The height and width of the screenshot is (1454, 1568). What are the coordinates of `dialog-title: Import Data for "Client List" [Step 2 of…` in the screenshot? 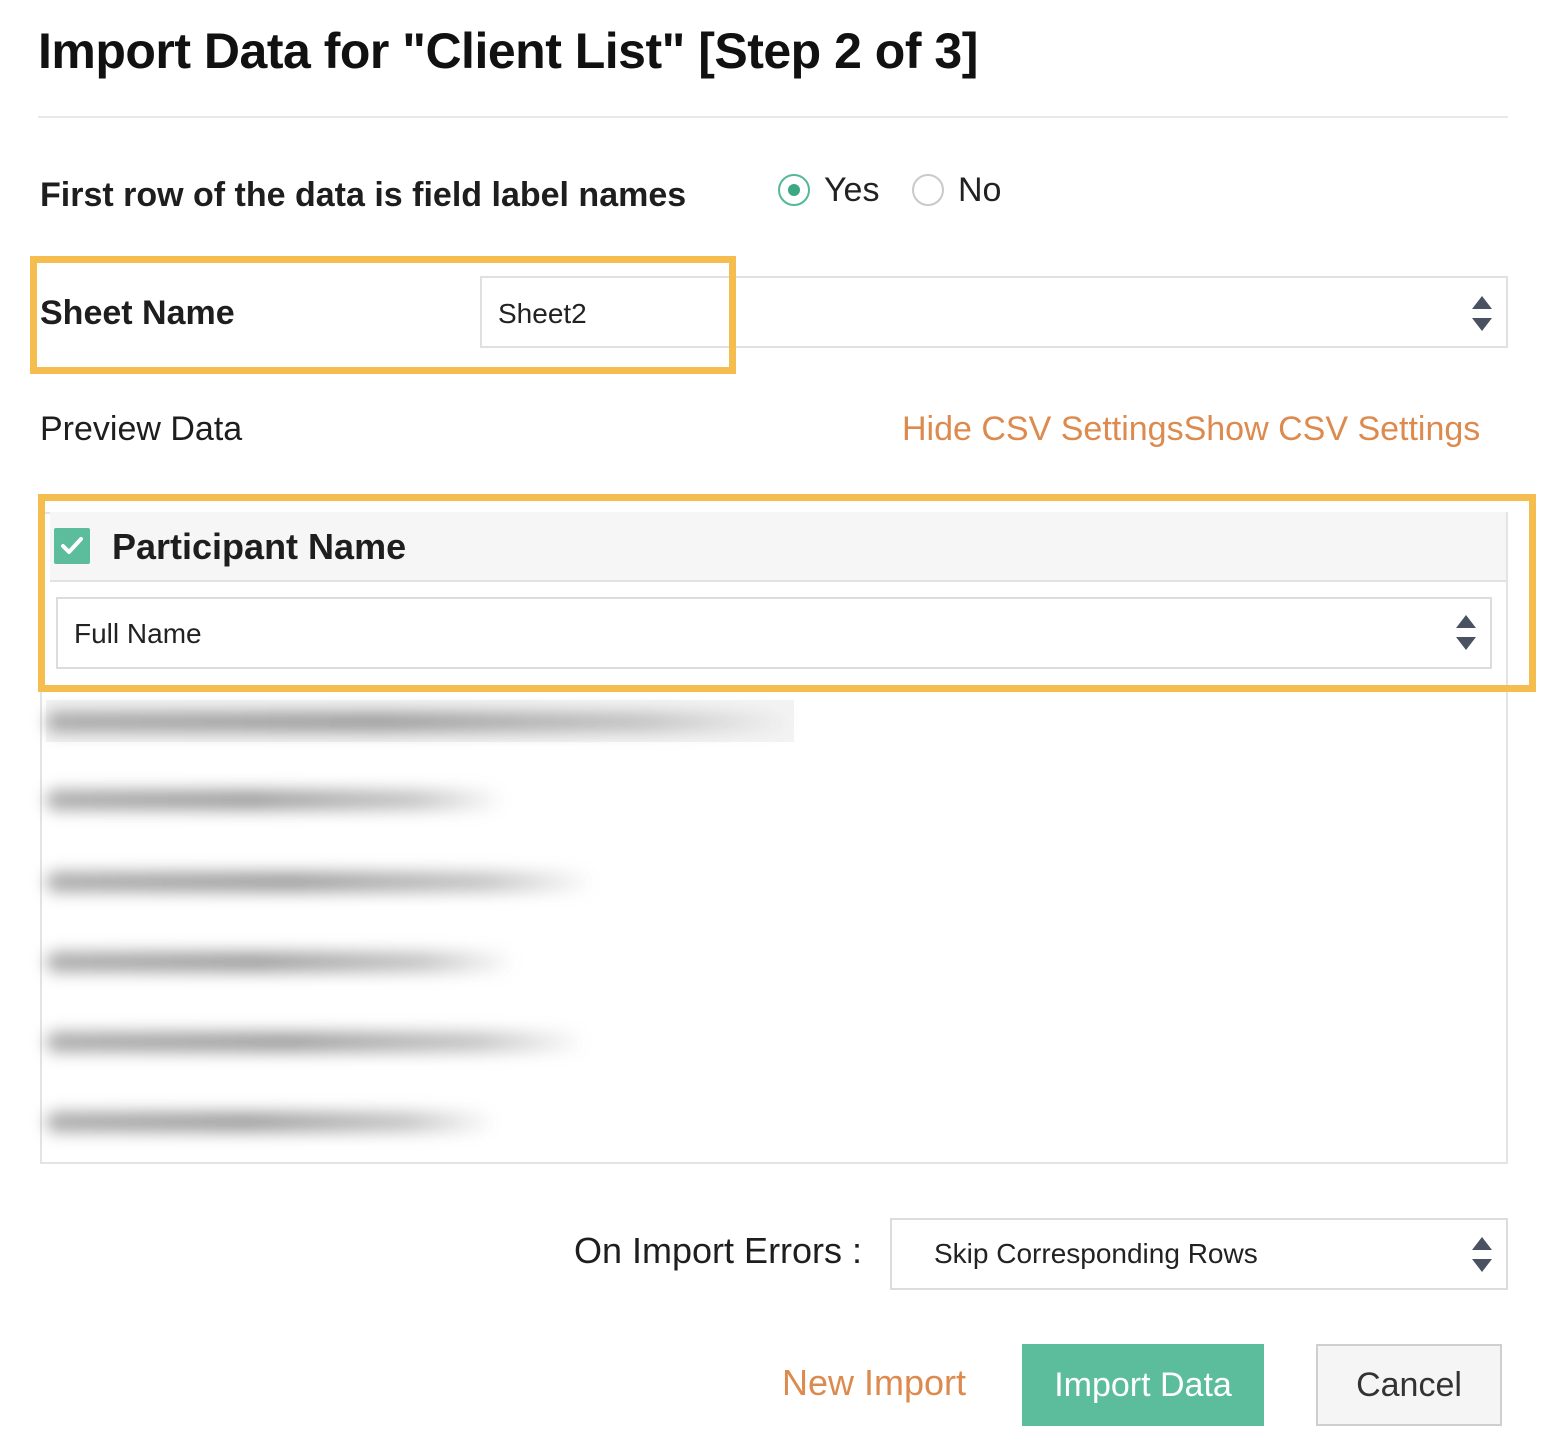 It's located at (508, 51).